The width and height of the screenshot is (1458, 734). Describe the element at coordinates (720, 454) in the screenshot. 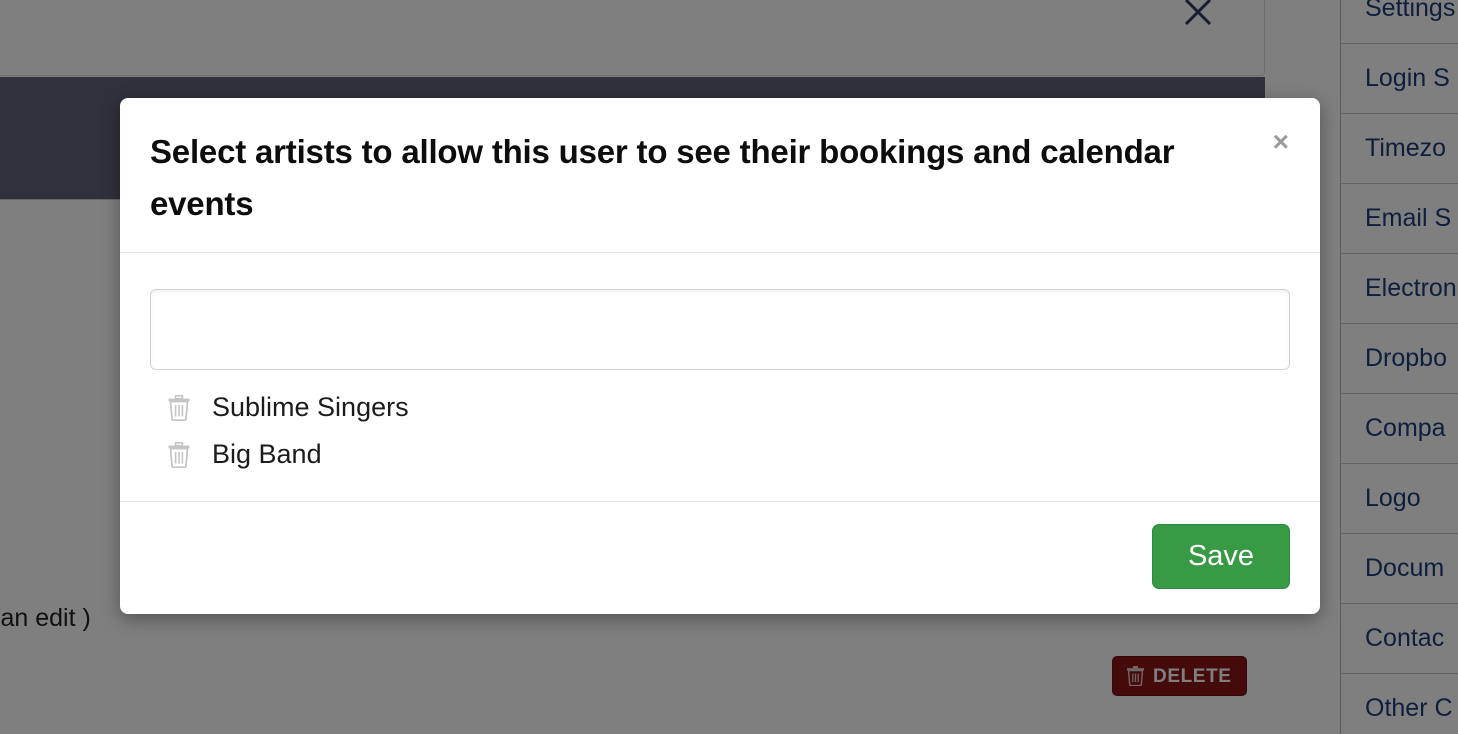

I see `list-item: Big Band` at that location.